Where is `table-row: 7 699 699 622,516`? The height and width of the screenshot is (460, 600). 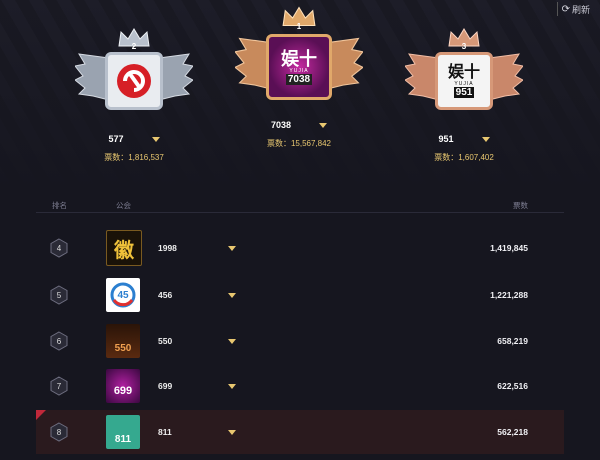
table-row: 7 699 699 622,516 is located at coordinates (300, 386).